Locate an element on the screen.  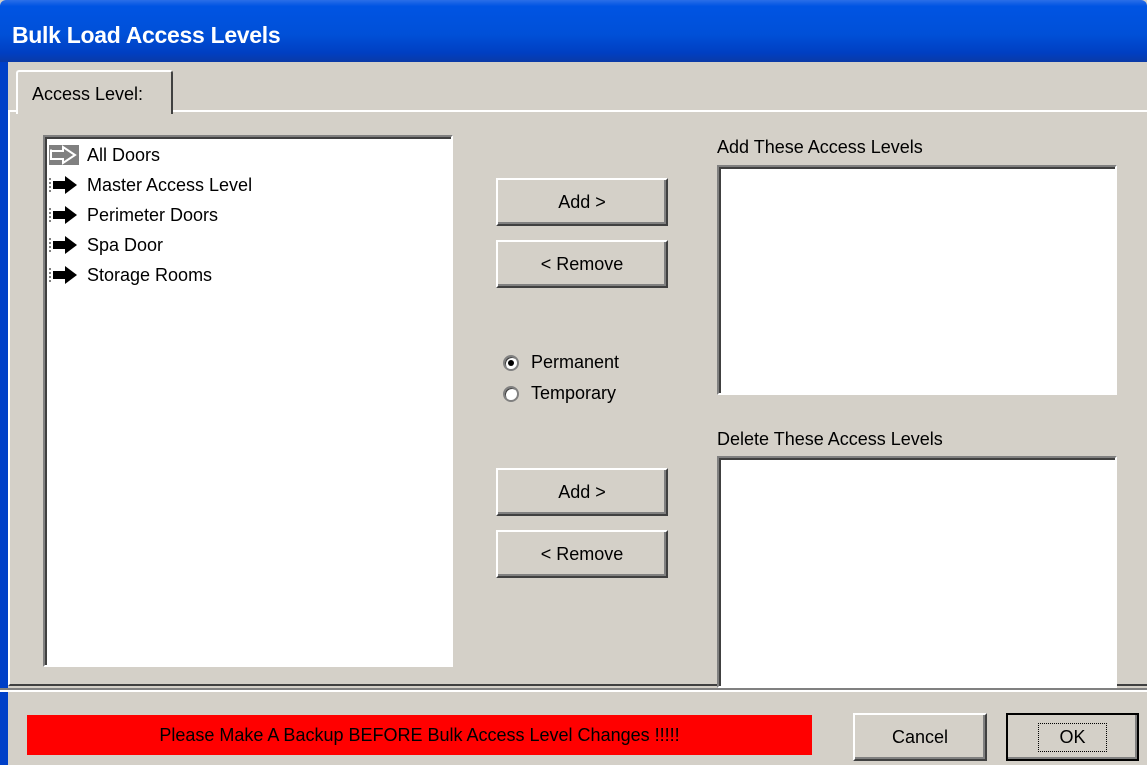
add-access-button: Add > is located at coordinates (582, 202).